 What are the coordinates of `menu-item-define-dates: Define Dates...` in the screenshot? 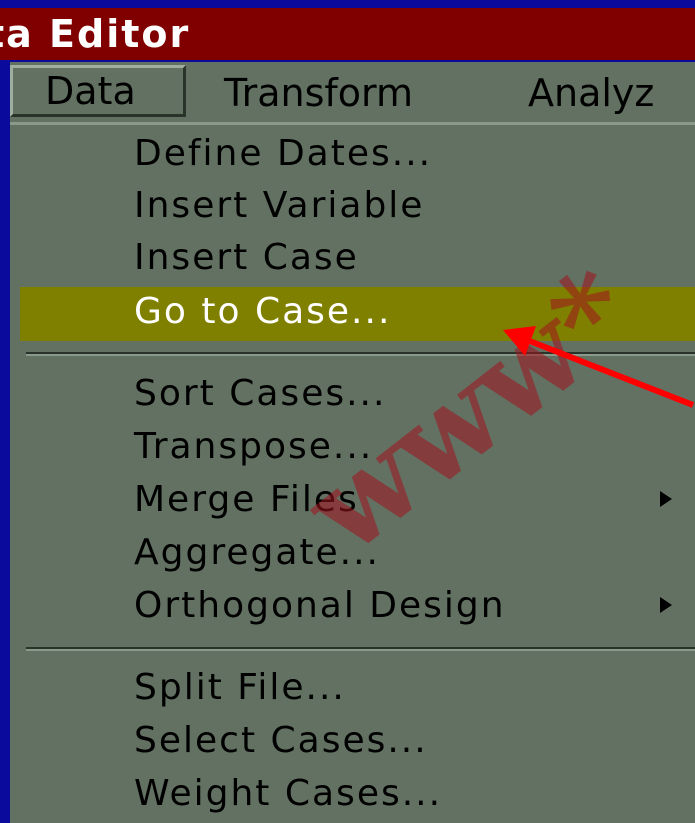 It's located at (357, 154).